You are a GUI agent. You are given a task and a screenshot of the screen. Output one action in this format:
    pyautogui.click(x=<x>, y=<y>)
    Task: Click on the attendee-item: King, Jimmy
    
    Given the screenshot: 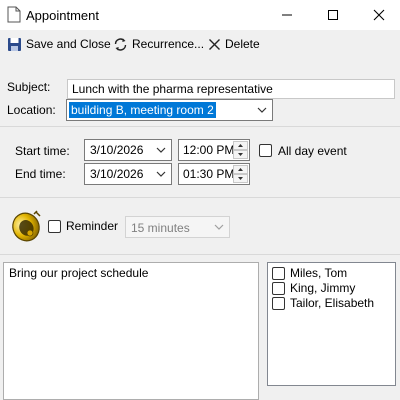 What is the action you would take?
    pyautogui.click(x=313, y=288)
    